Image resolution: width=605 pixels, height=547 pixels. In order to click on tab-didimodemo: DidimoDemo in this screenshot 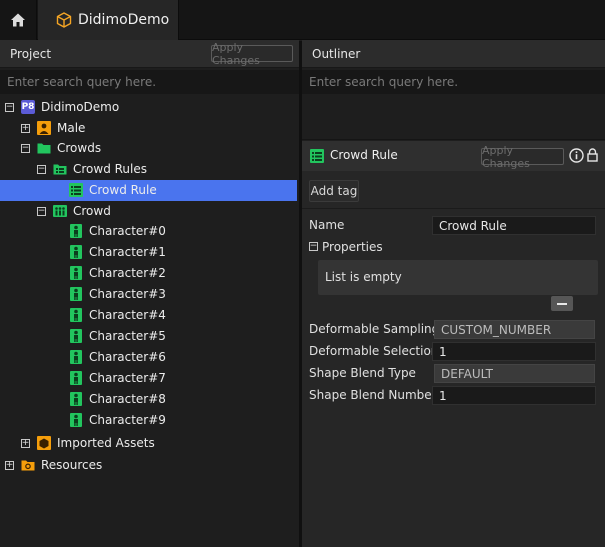, I will do `click(108, 20)`.